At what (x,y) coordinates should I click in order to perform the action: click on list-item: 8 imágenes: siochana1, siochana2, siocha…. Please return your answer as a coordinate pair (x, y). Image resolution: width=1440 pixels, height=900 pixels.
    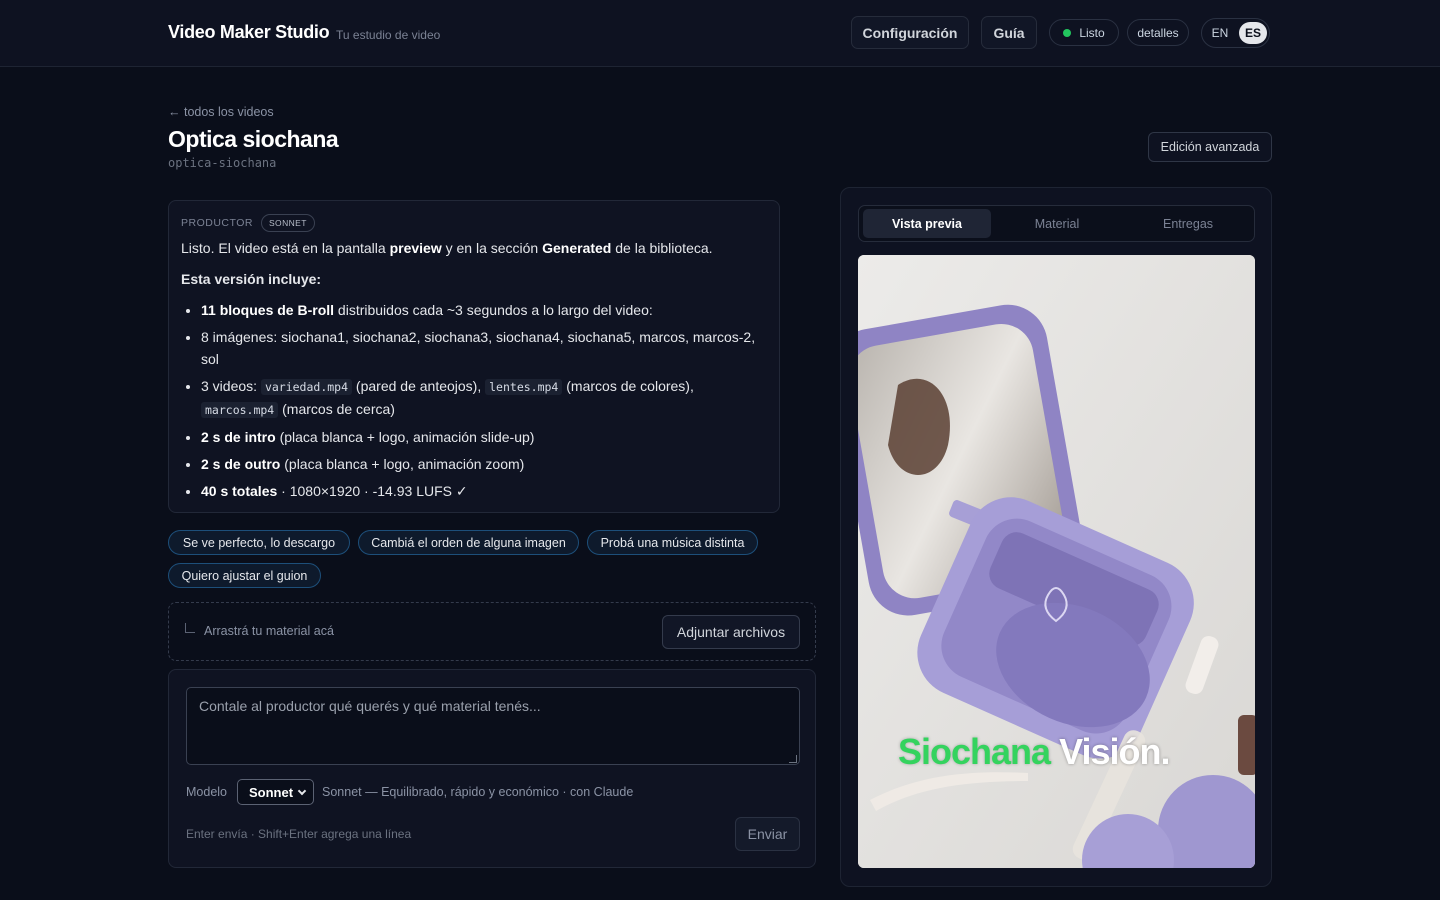
    Looking at the image, I should click on (484, 348).